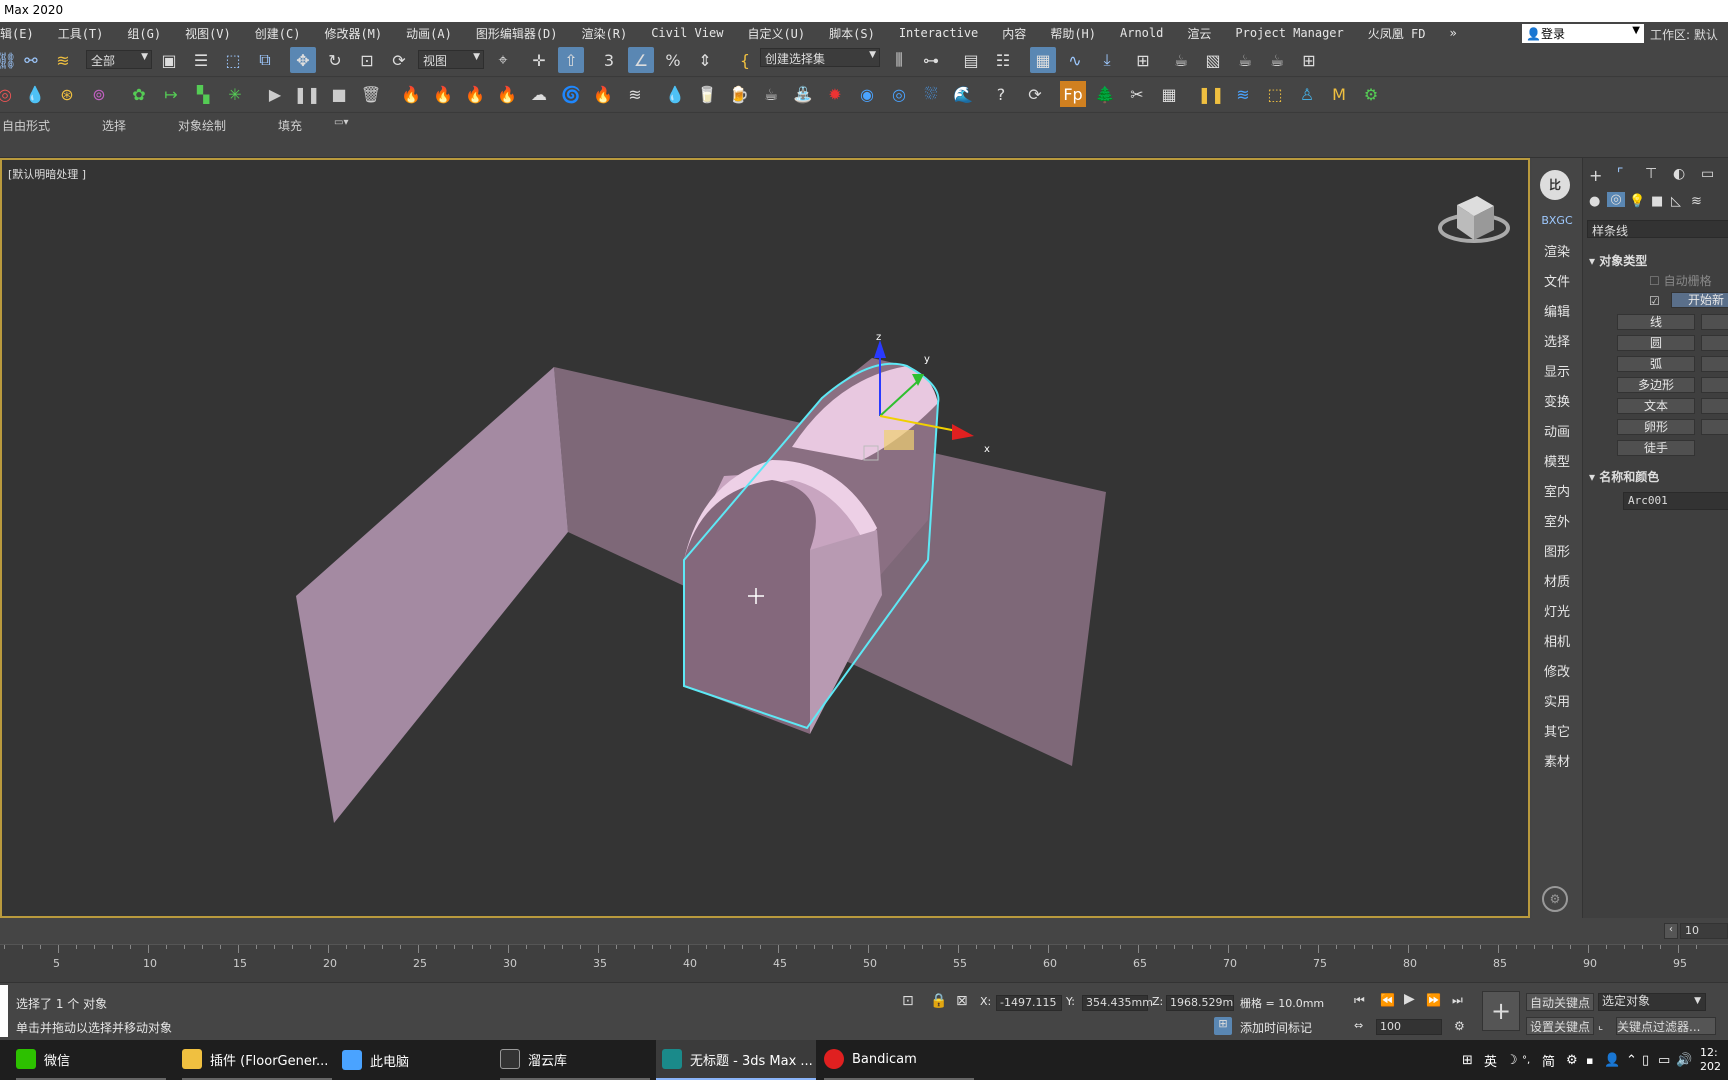 The image size is (1728, 1080). I want to click on menu-fire-phoenix: 火凤凰 FD, so click(1397, 33).